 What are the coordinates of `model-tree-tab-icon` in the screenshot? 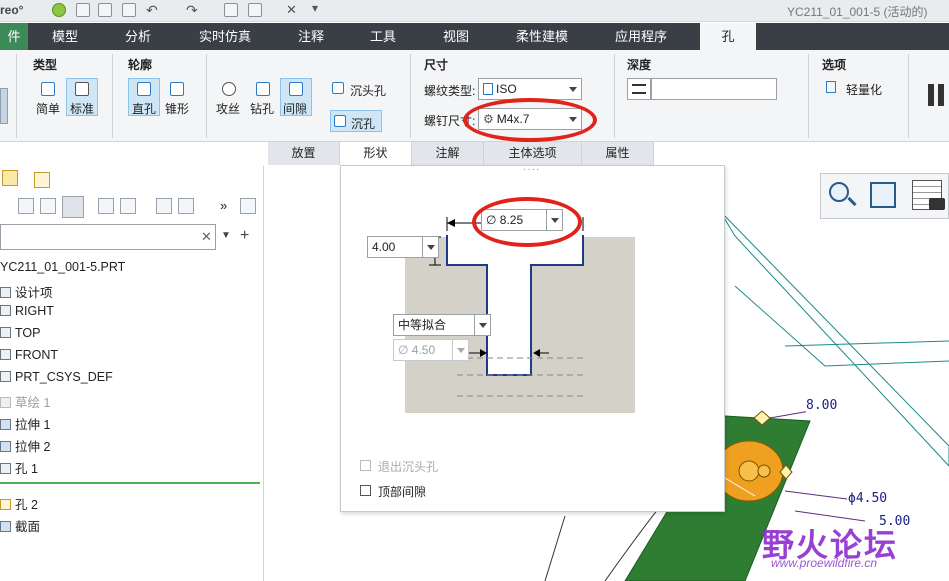 It's located at (10, 178).